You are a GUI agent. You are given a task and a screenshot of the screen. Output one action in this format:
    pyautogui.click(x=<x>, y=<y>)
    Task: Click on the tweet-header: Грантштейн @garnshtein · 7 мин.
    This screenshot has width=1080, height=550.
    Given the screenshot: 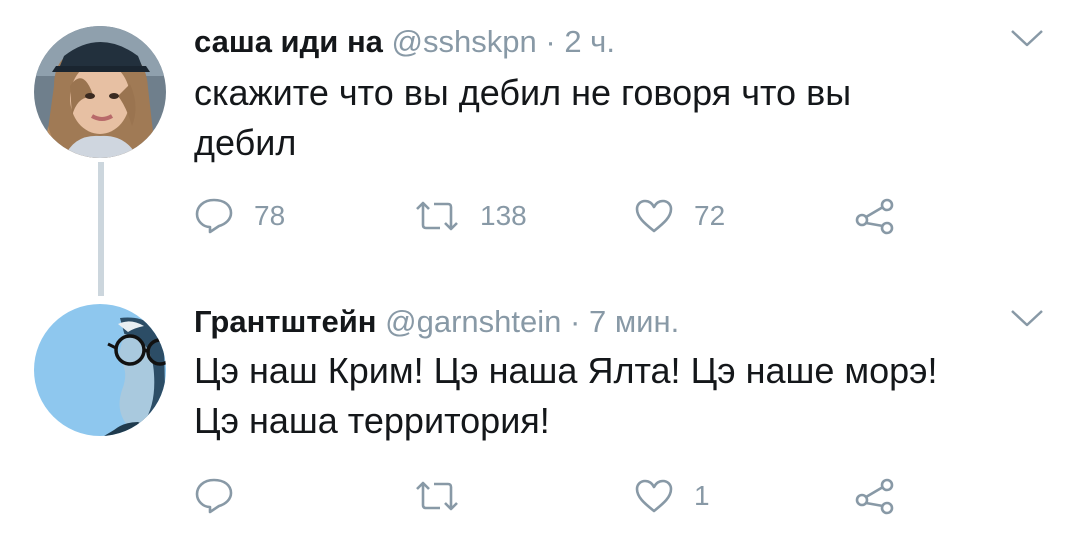 What is the action you would take?
    pyautogui.click(x=436, y=322)
    